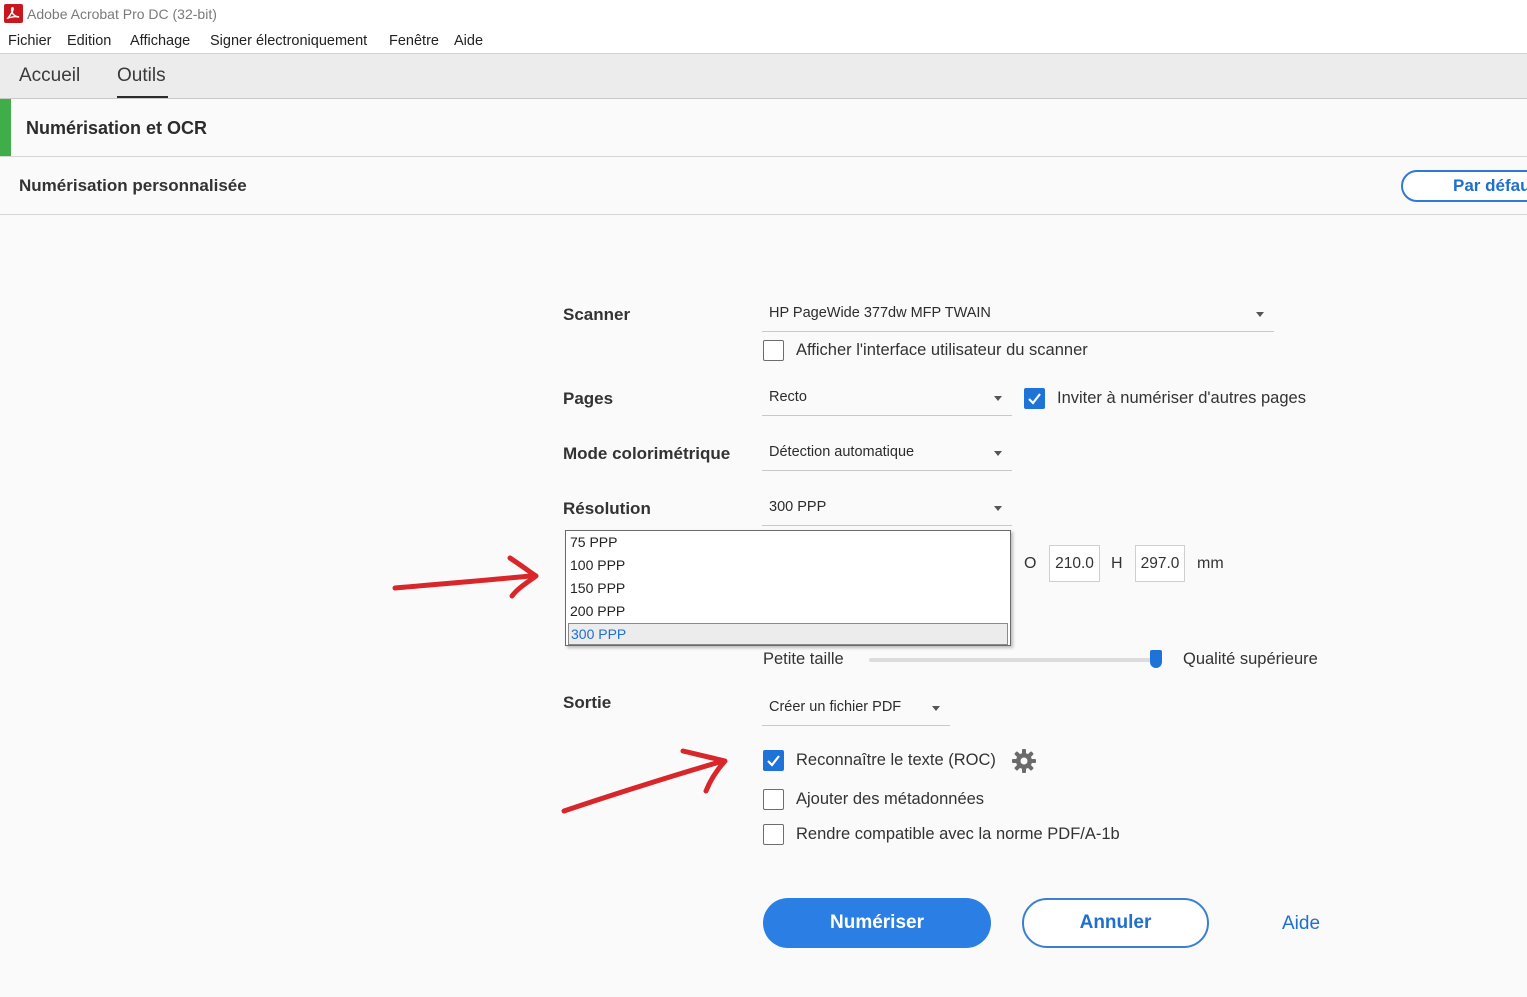 The height and width of the screenshot is (997, 1527). I want to click on prompt-more-label: Inviter à numériser d'autres pages, so click(1181, 398).